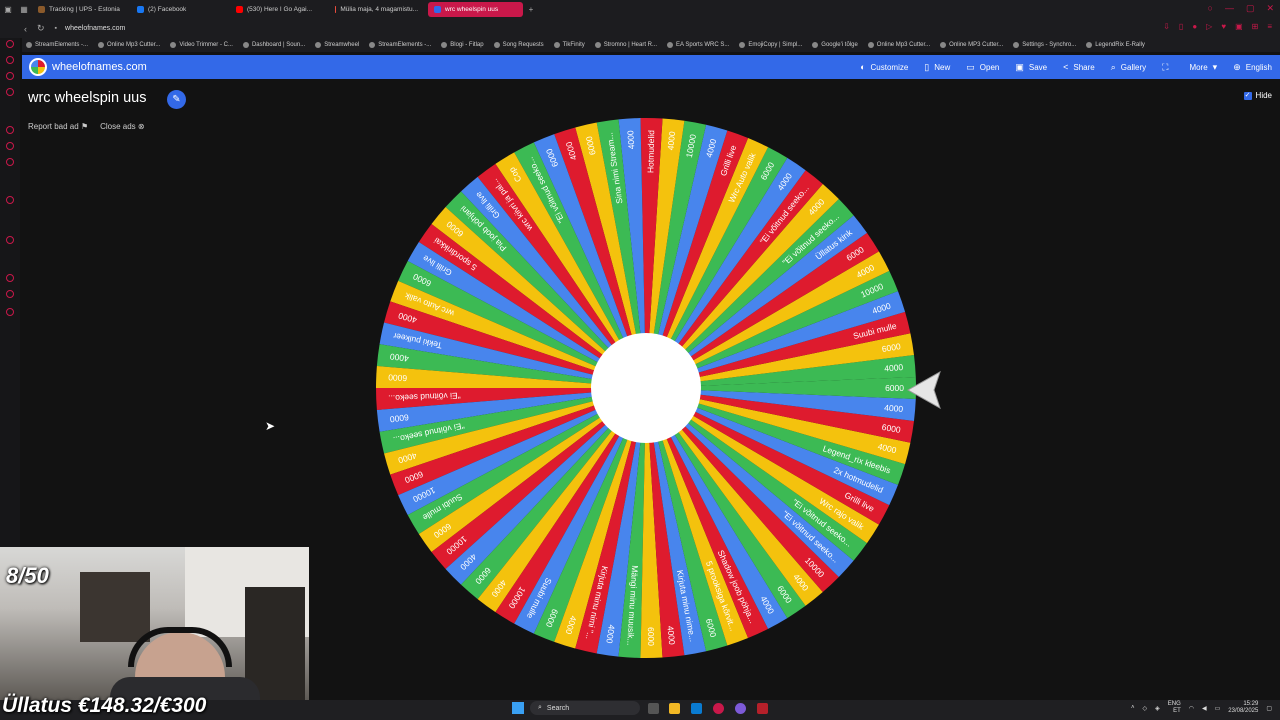  What do you see at coordinates (1203, 67) in the screenshot?
I see `menu-more-button: More ▾` at bounding box center [1203, 67].